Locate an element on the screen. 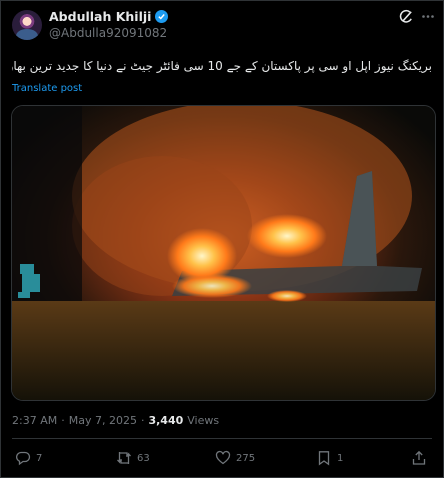 The width and height of the screenshot is (444, 478). views-count: 3,440 is located at coordinates (166, 420).